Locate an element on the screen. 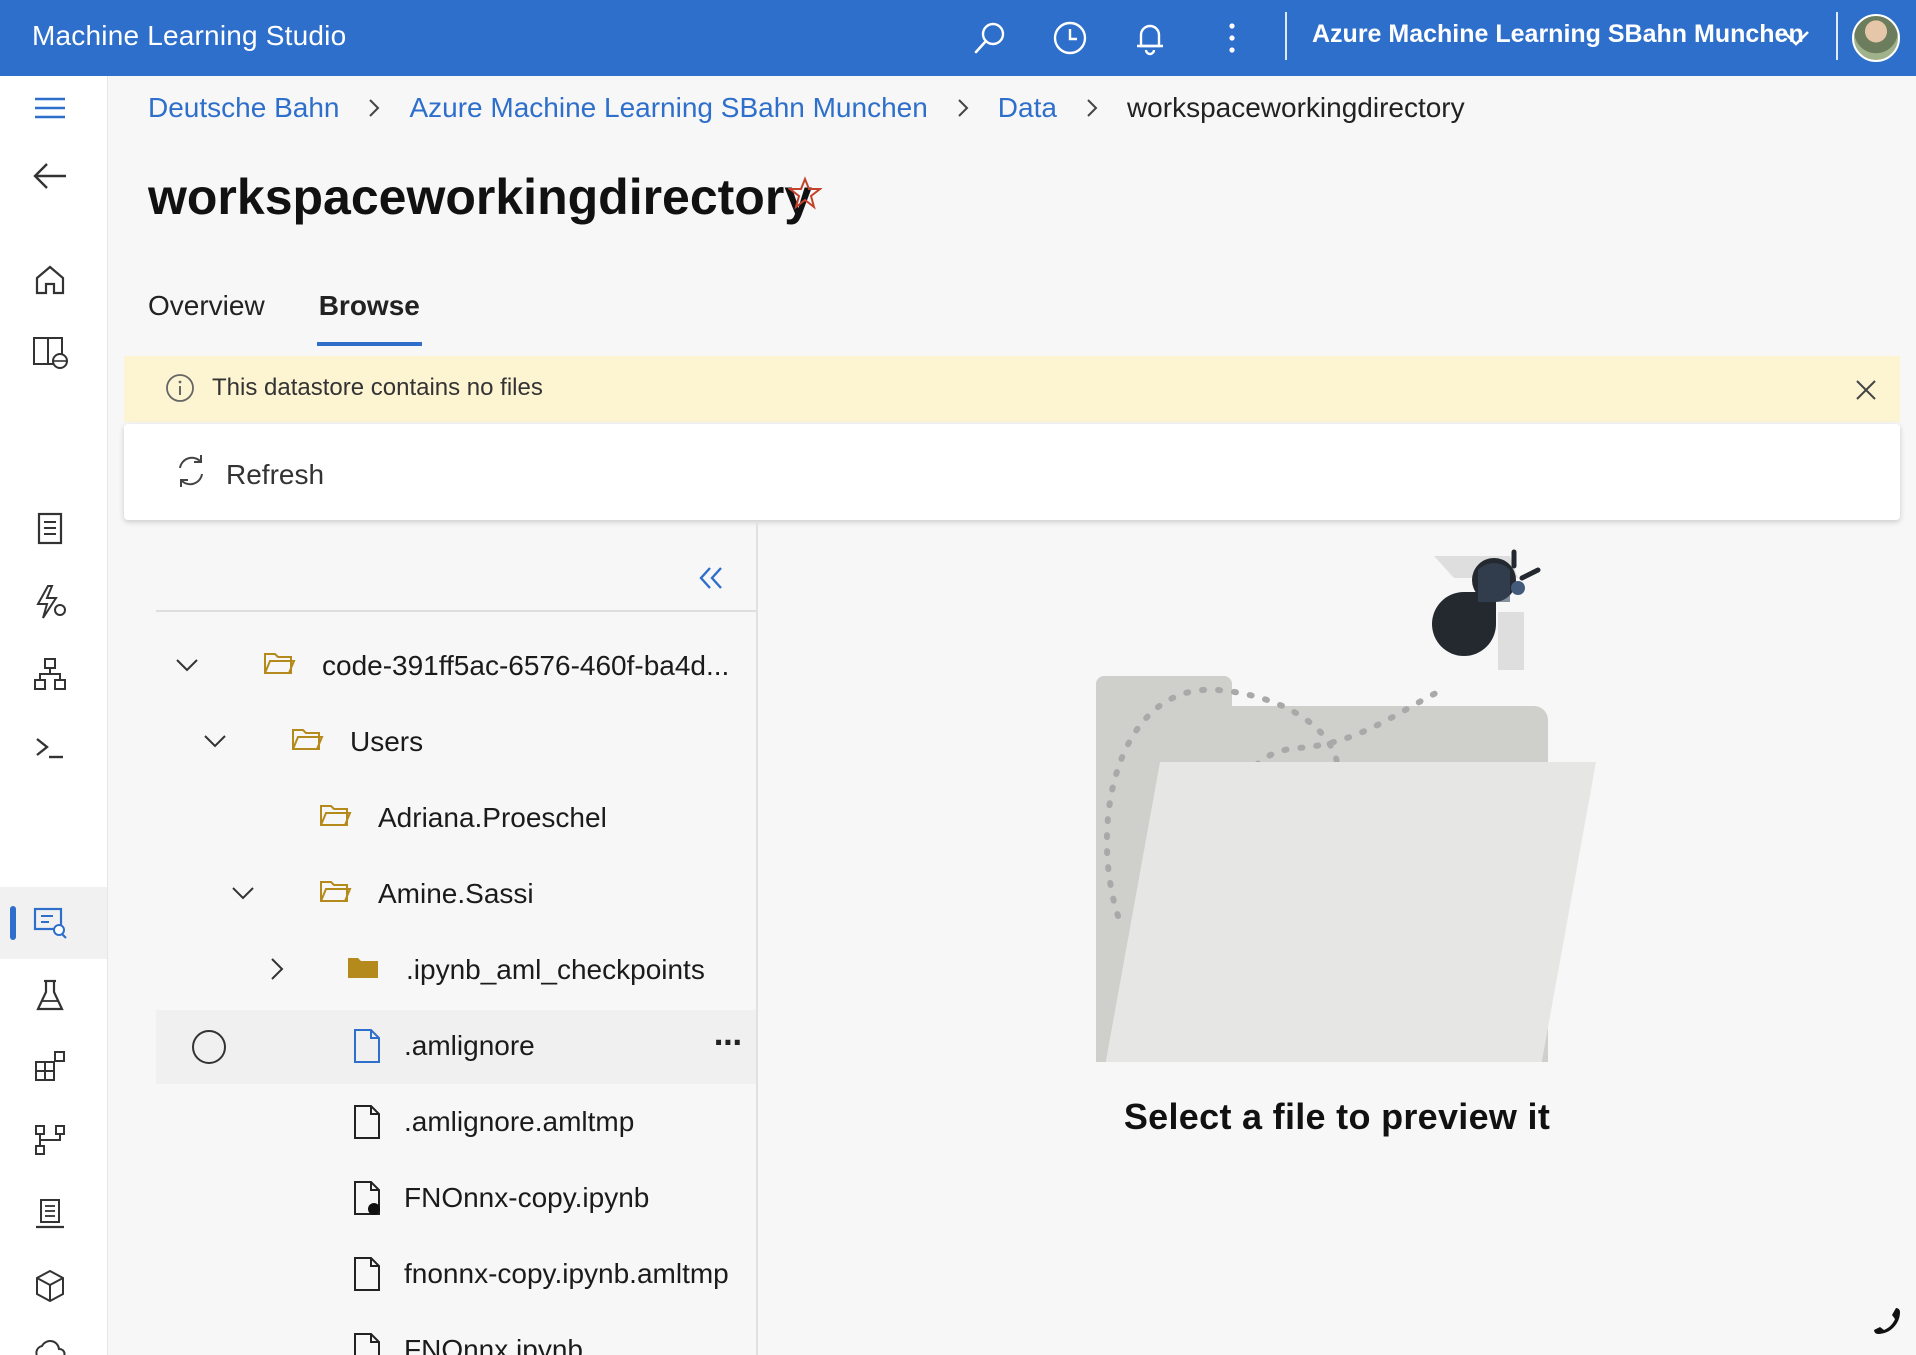 This screenshot has height=1355, width=1916. tree-row-folder: Adriana.Proeschel is located at coordinates (456, 819).